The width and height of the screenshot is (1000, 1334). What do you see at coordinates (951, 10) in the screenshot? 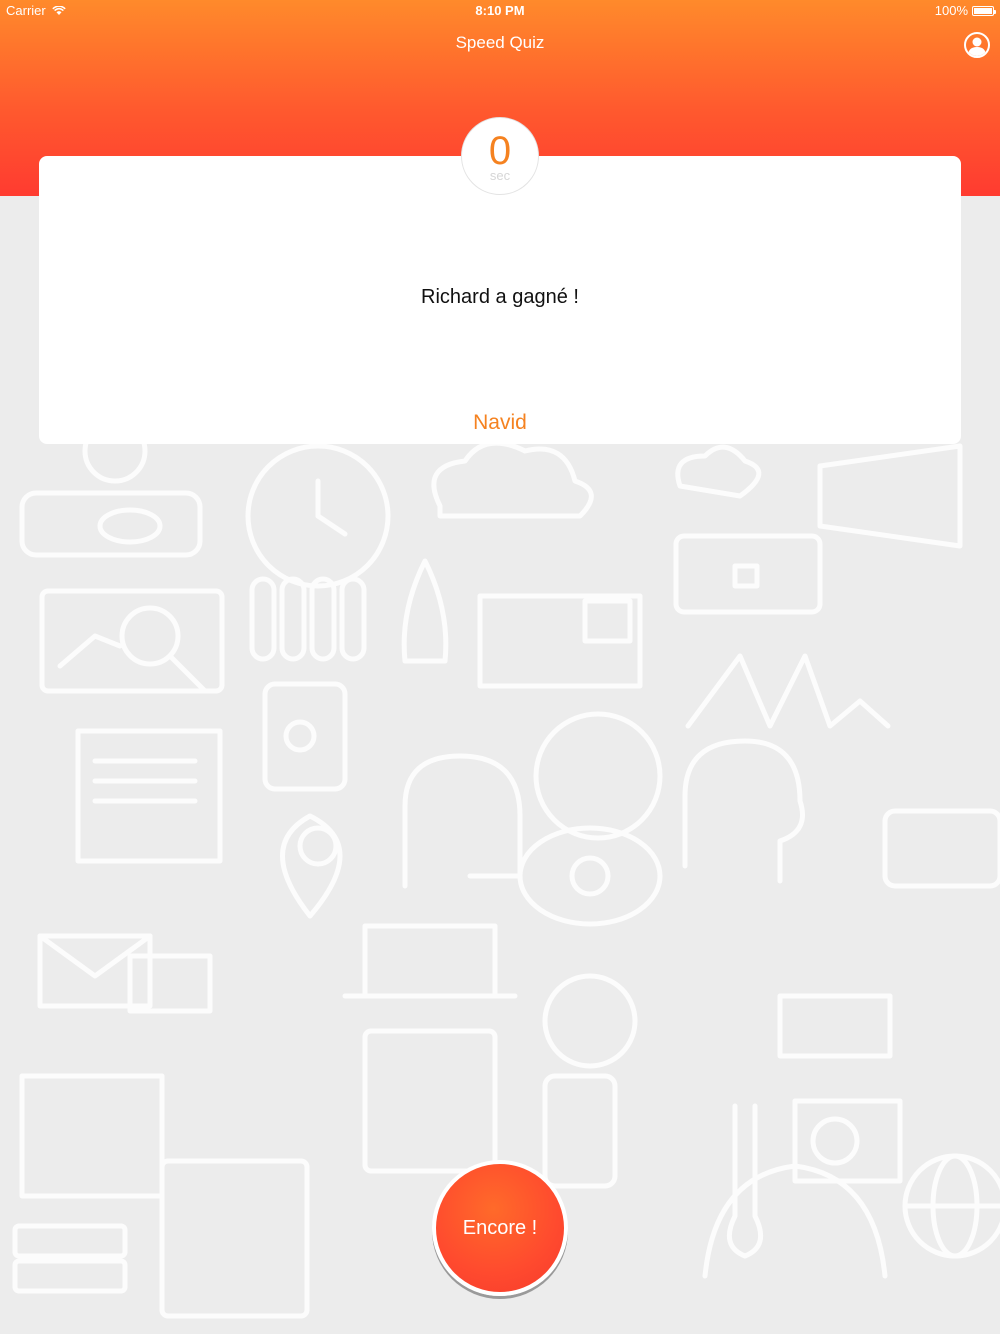
I see `battery-percentage: 100%` at bounding box center [951, 10].